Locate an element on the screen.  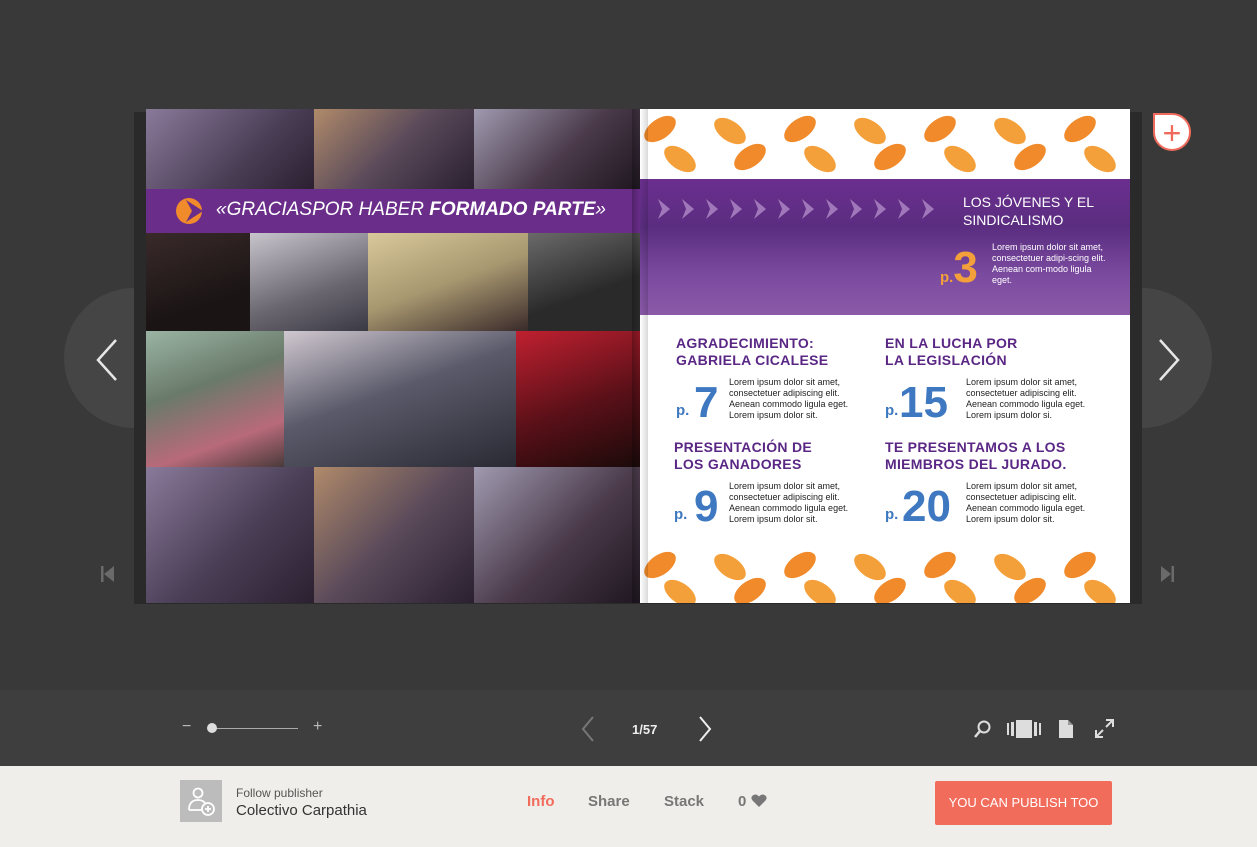
prev-page-icon is located at coordinates (107, 365).